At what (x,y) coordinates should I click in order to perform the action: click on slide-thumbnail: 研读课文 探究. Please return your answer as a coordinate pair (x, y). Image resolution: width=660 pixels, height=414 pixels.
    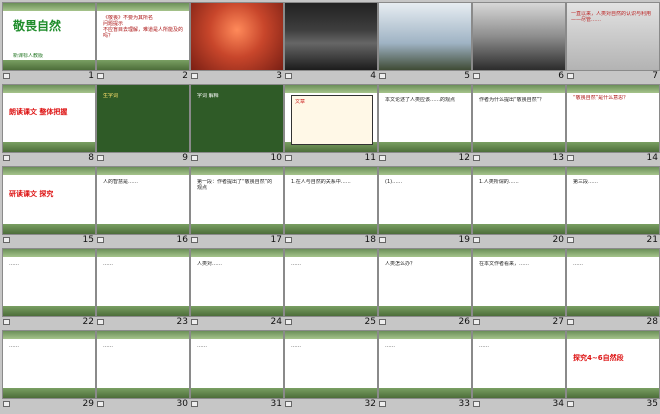
    Looking at the image, I should click on (49, 200).